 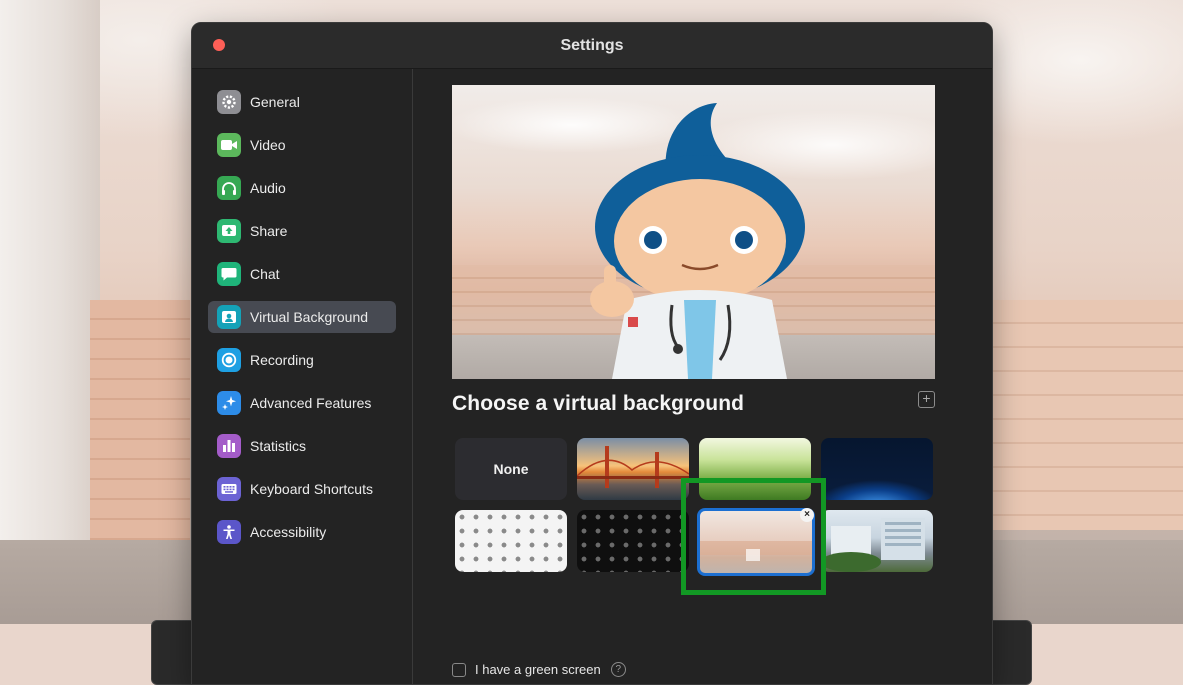 What do you see at coordinates (229, 532) in the screenshot?
I see `accessibility-icon` at bounding box center [229, 532].